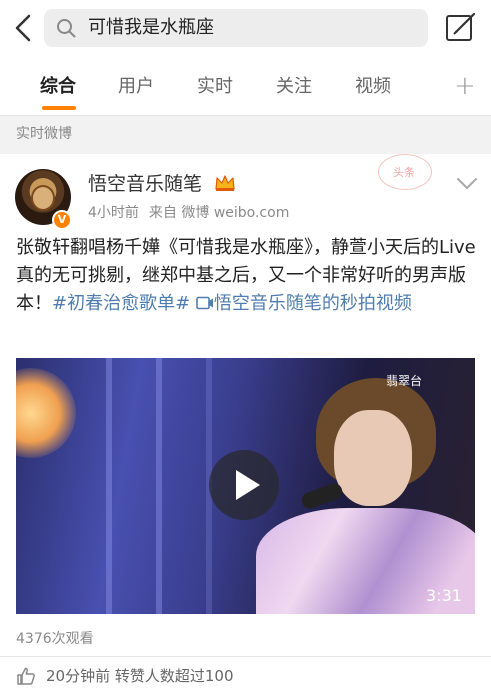 Image resolution: width=491 pixels, height=700 pixels. I want to click on tab-following: 关注, so click(294, 87).